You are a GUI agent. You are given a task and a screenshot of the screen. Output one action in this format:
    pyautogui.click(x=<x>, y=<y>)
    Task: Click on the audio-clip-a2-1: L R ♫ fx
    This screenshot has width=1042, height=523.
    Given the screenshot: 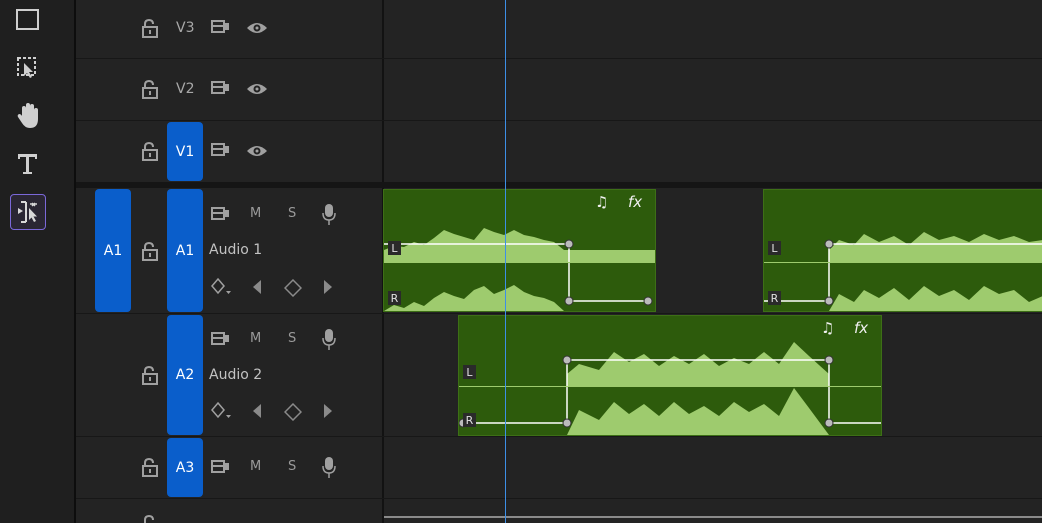 What is the action you would take?
    pyautogui.click(x=670, y=375)
    